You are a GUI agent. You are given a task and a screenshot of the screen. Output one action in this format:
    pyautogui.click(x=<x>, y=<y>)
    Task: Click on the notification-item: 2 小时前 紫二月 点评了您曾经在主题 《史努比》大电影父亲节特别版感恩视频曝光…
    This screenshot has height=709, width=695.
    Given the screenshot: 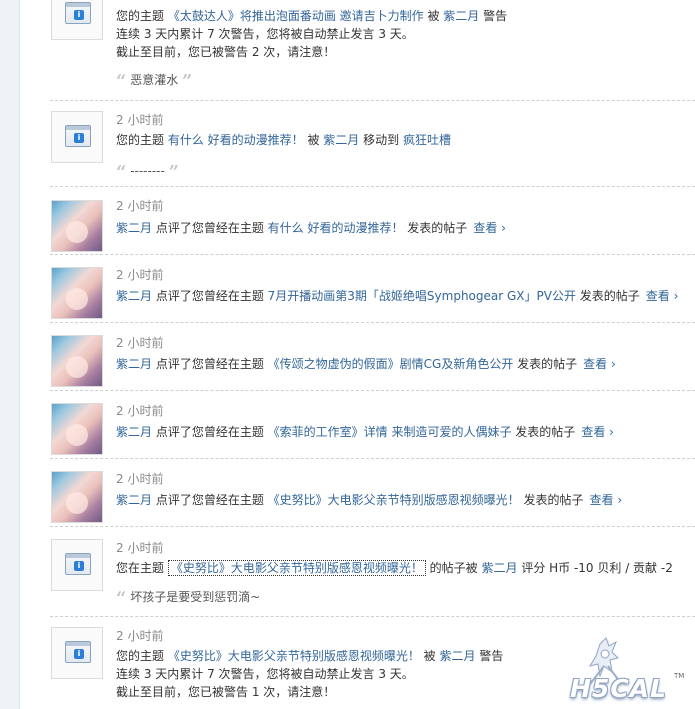 What is the action you would take?
    pyautogui.click(x=372, y=493)
    